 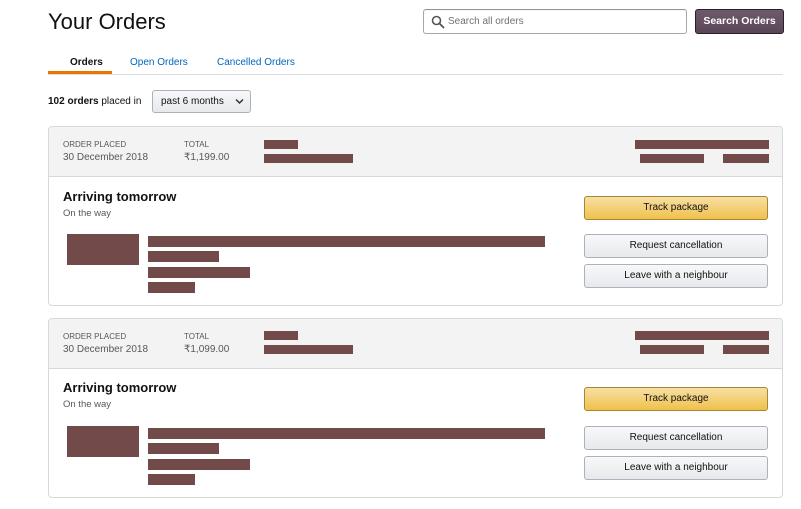 I want to click on search-orders-button: Search Orders, so click(x=739, y=21).